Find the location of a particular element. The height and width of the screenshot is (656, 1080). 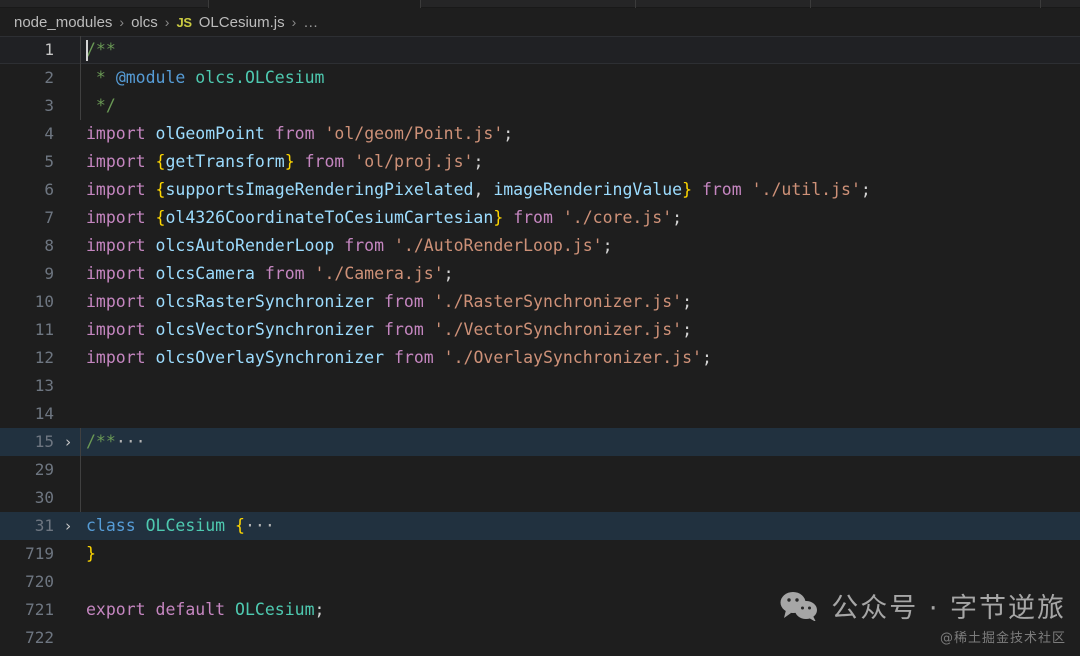

line-number: 13 is located at coordinates (44, 385).